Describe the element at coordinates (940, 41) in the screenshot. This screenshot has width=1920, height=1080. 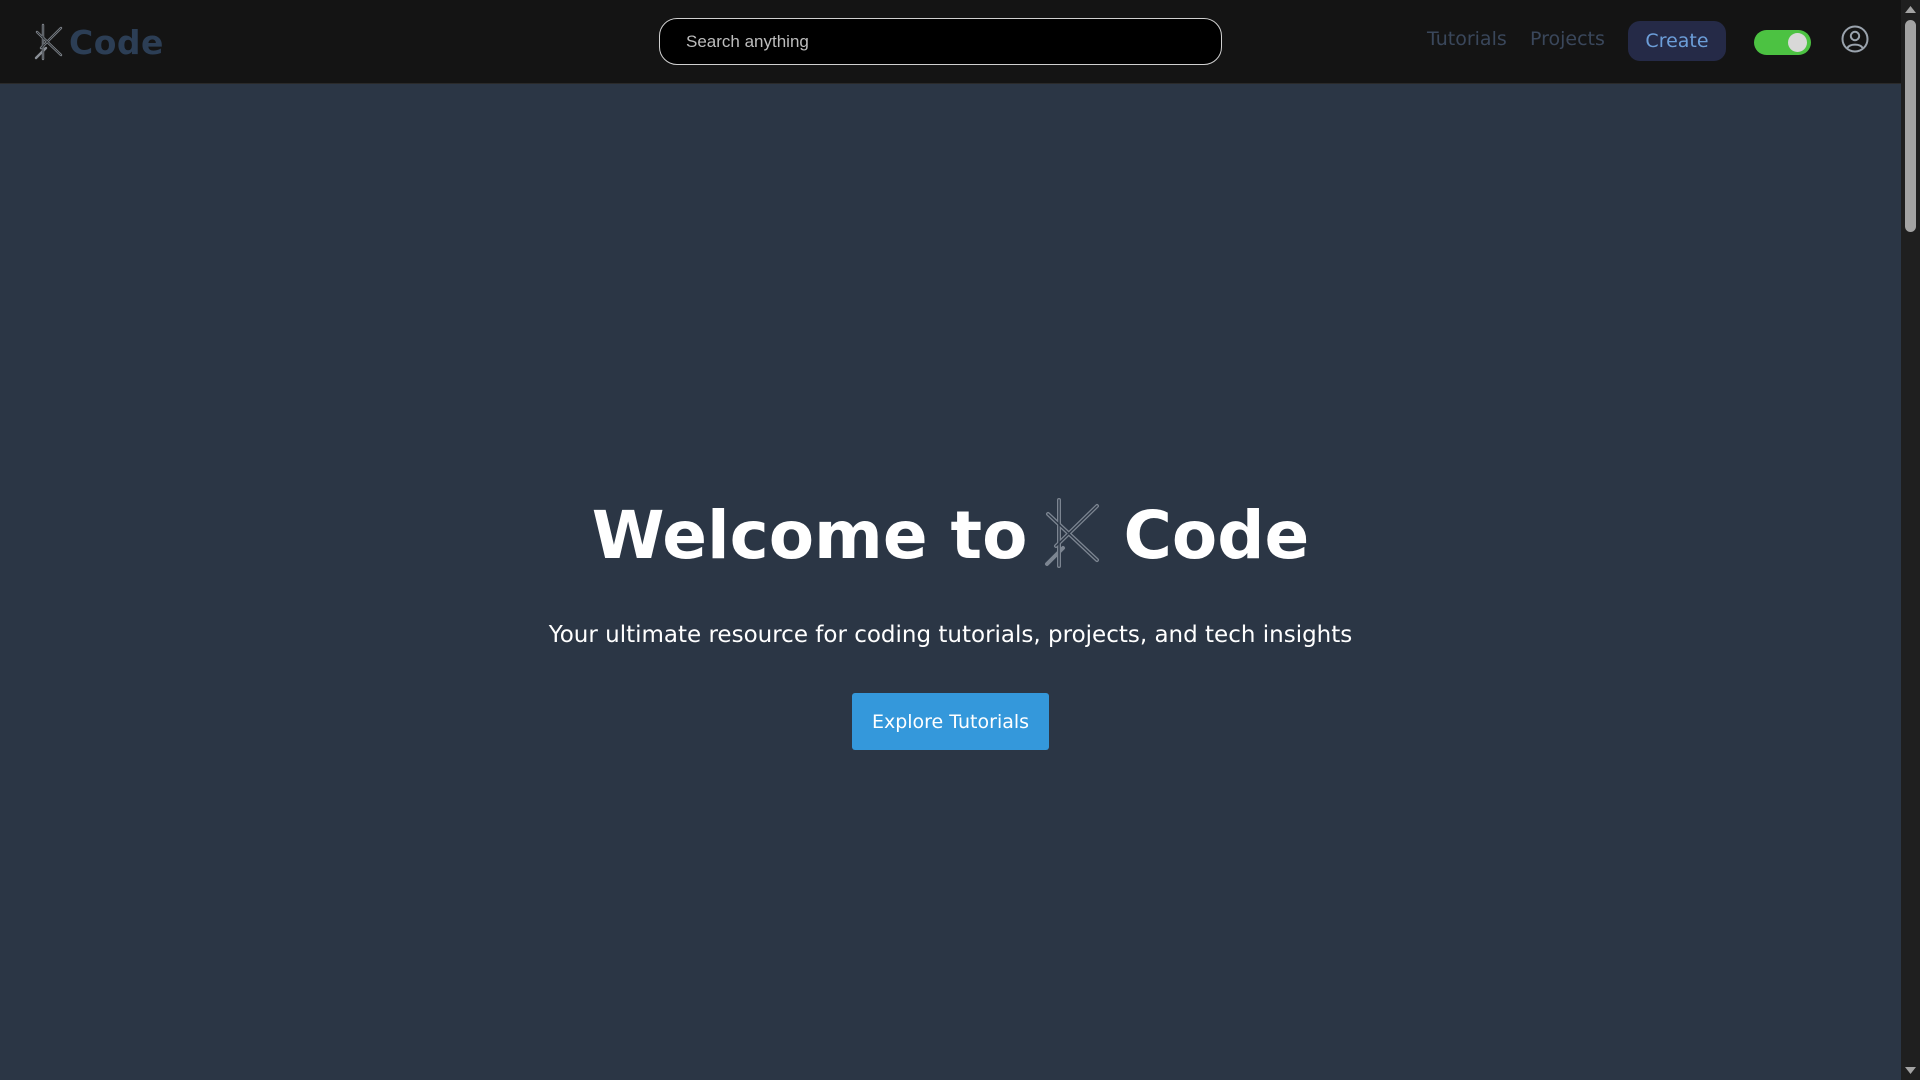
I see `search-input` at that location.